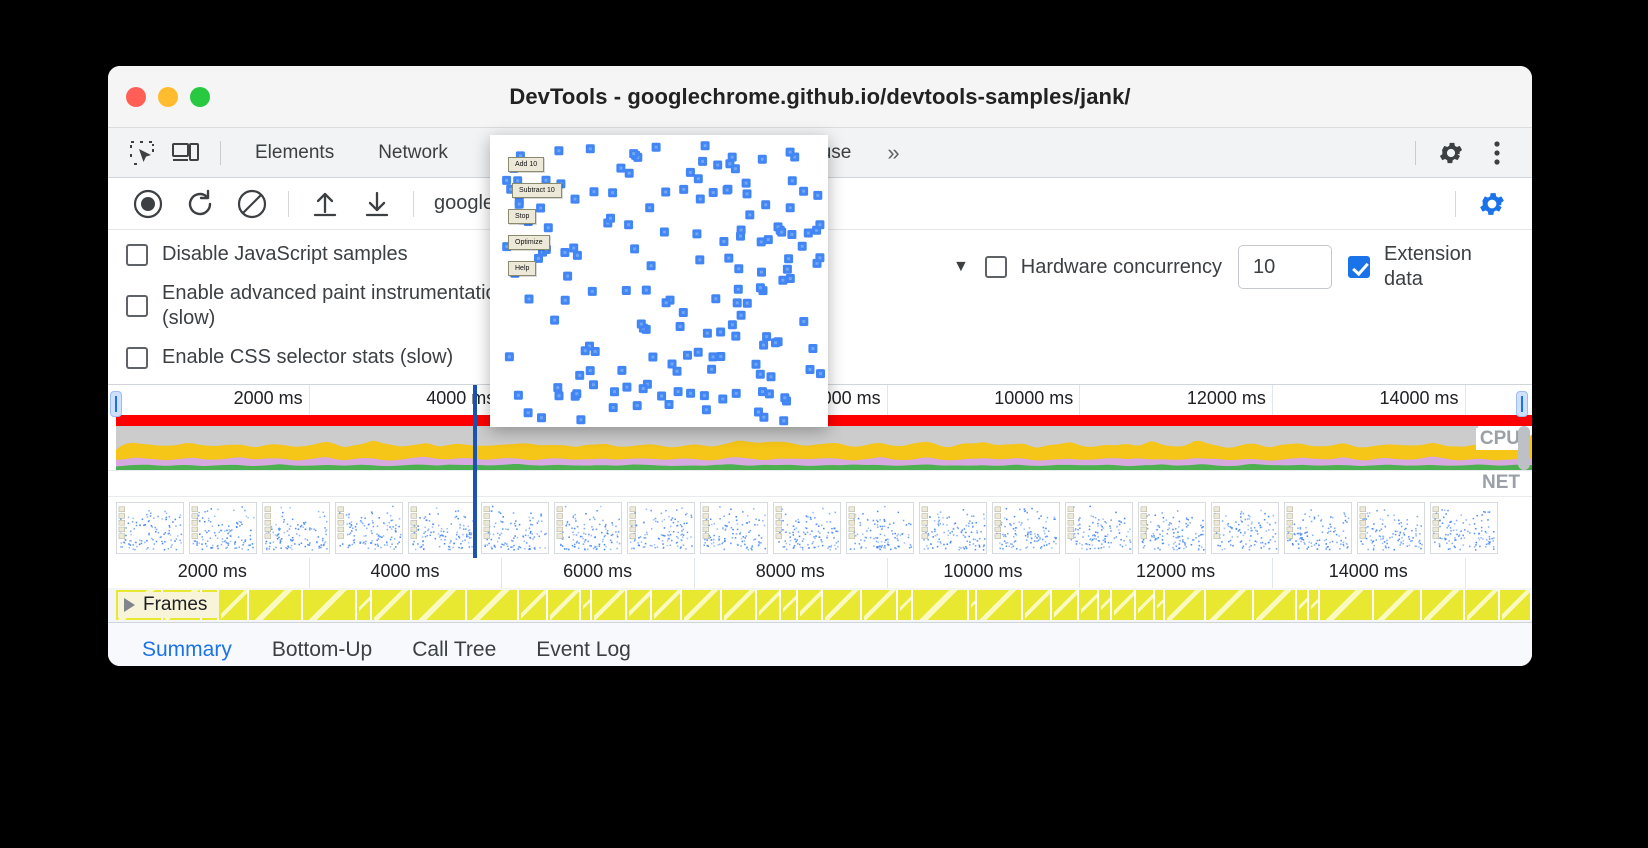  I want to click on filmstrip-band, so click(820, 527).